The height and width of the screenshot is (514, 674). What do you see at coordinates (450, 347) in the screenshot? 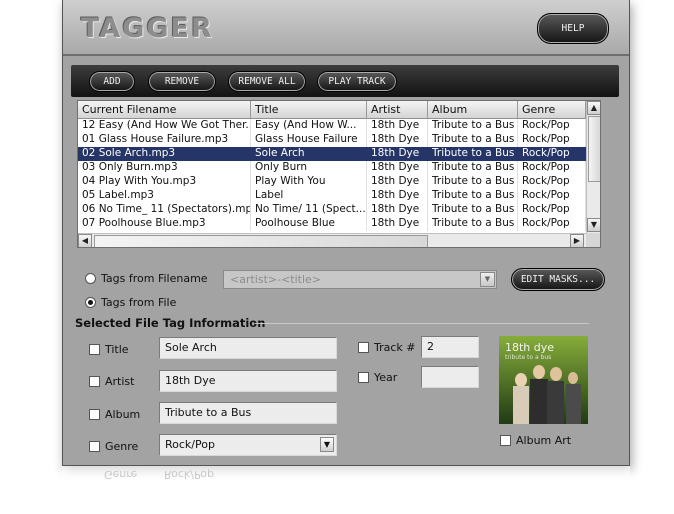
I see `track-field: 2` at bounding box center [450, 347].